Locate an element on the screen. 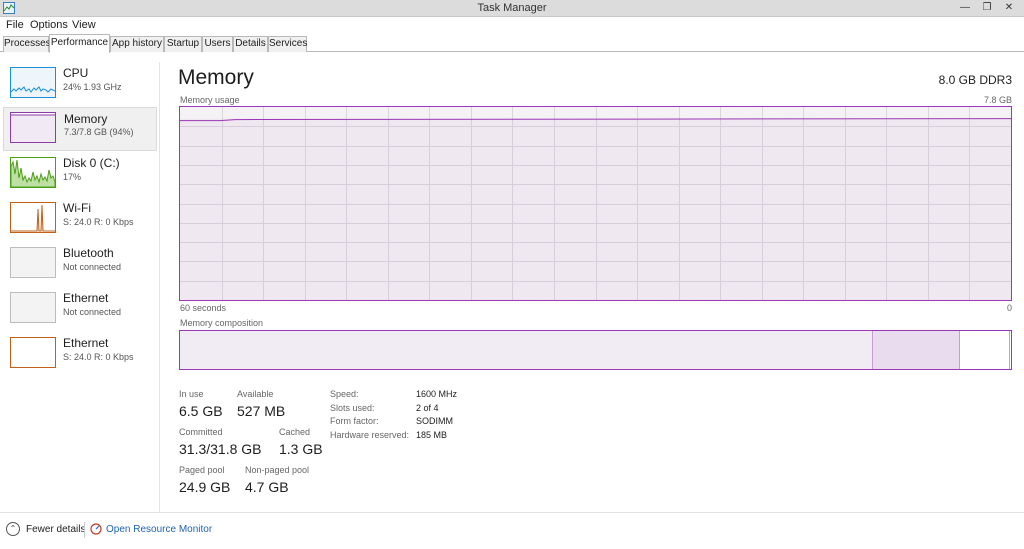 Image resolution: width=1024 pixels, height=549 pixels. sidebar-item-ethernet-1: Ethernet Not connected is located at coordinates (80, 309).